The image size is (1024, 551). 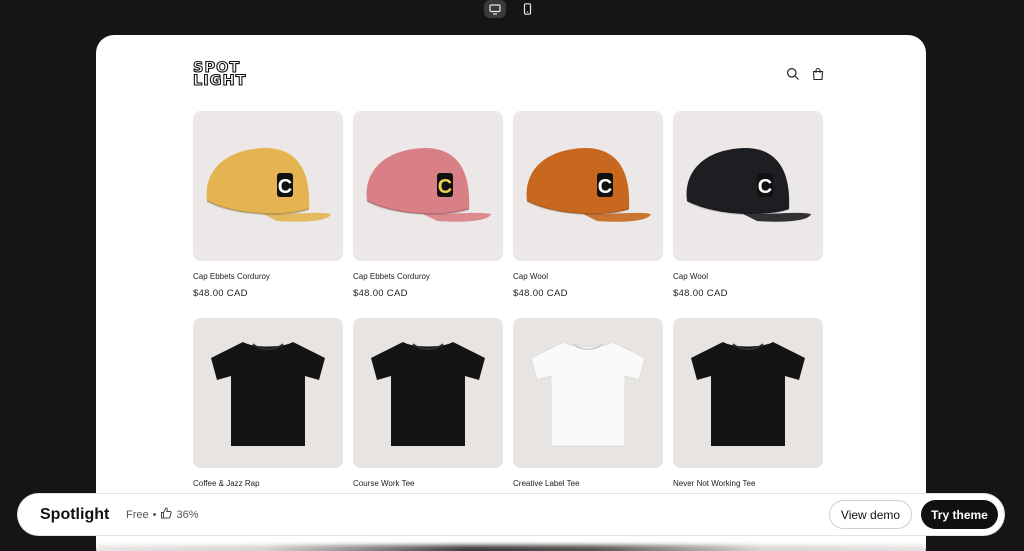 What do you see at coordinates (428, 484) in the screenshot?
I see `product-title: Course Work Tee` at bounding box center [428, 484].